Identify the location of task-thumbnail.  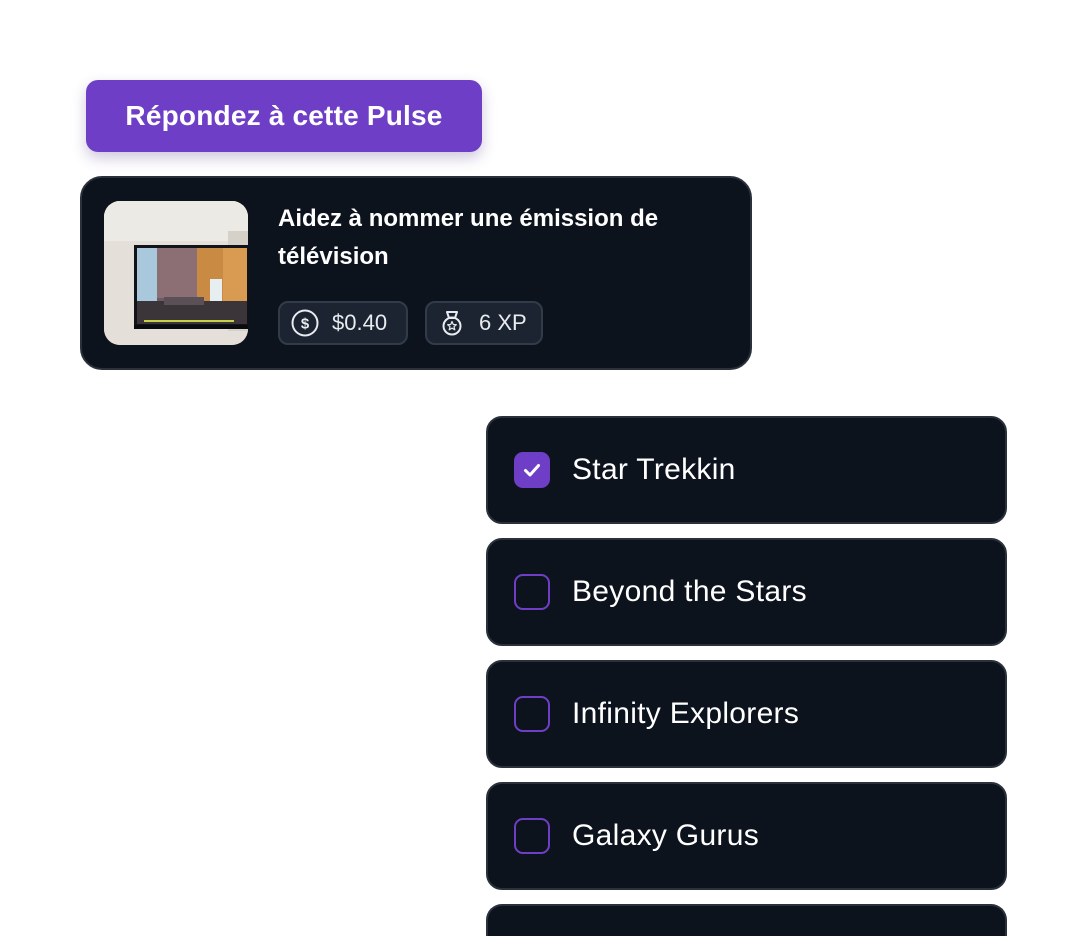
(176, 273).